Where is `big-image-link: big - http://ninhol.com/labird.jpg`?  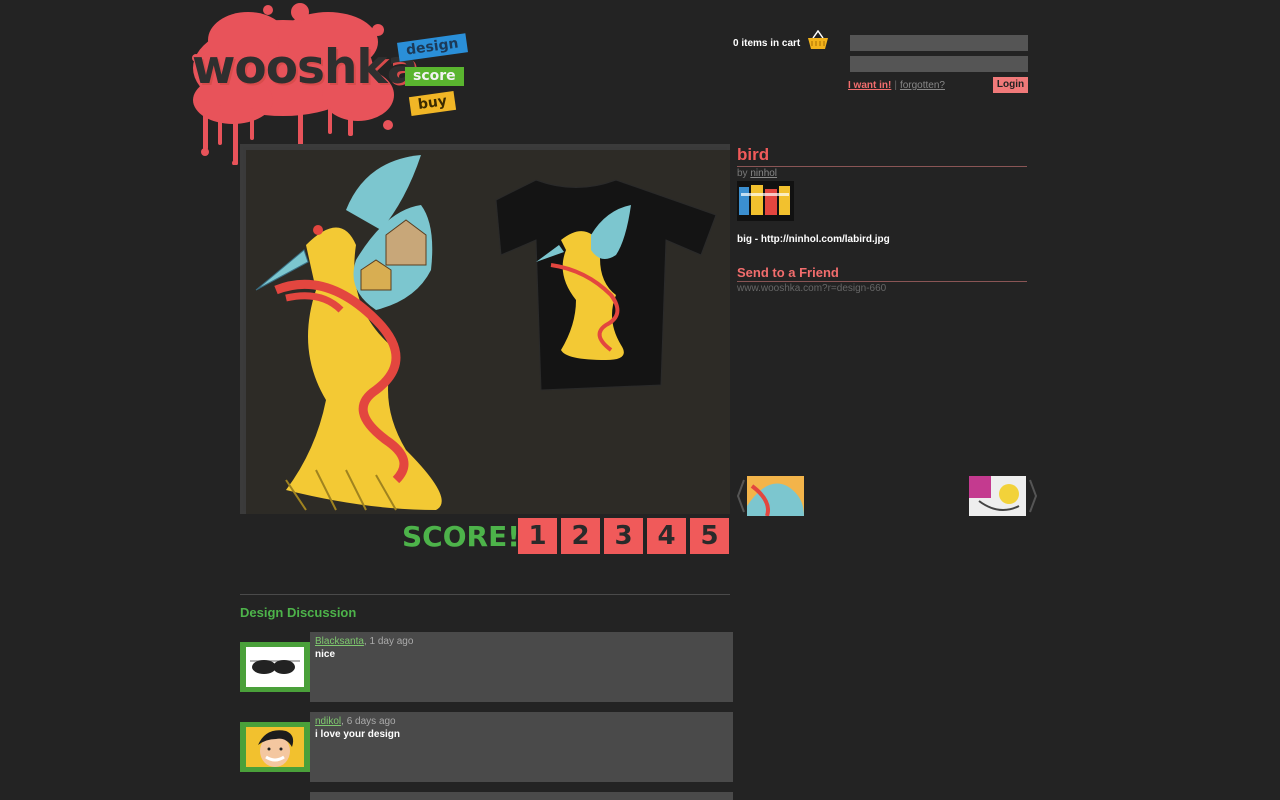
big-image-link: big - http://ninhol.com/labird.jpg is located at coordinates (813, 239).